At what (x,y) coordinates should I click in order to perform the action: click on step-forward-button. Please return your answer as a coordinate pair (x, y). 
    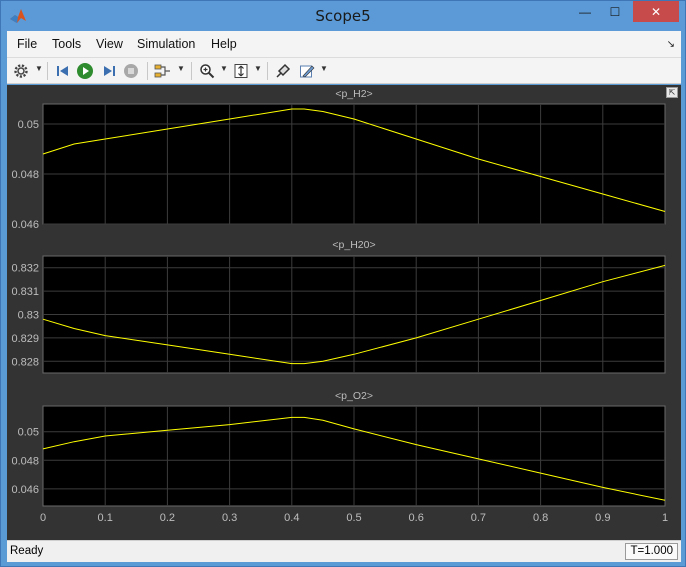
    Looking at the image, I should click on (109, 71).